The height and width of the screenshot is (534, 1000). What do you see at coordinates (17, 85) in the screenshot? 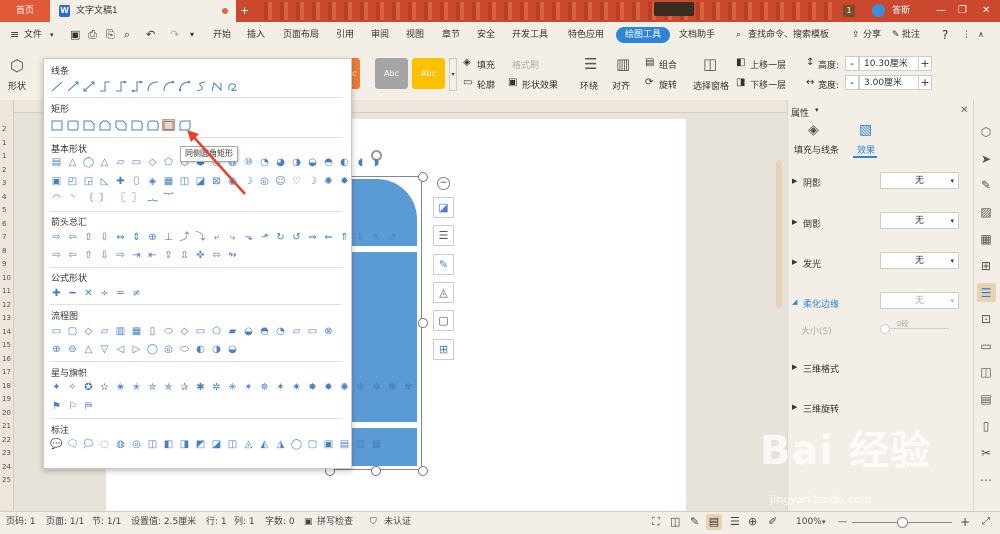
I see `shape-button-label: 形状` at bounding box center [17, 85].